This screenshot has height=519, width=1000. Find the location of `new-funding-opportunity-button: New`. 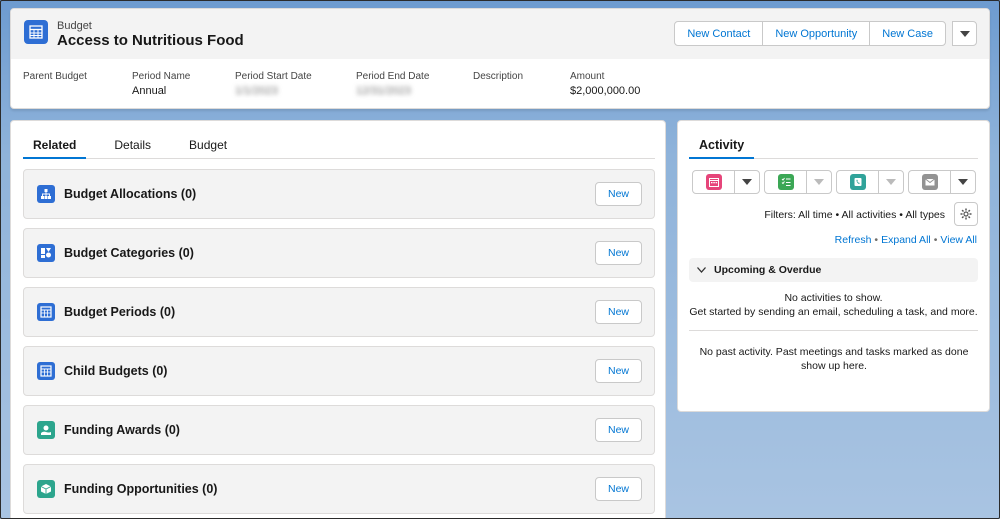

new-funding-opportunity-button: New is located at coordinates (618, 489).